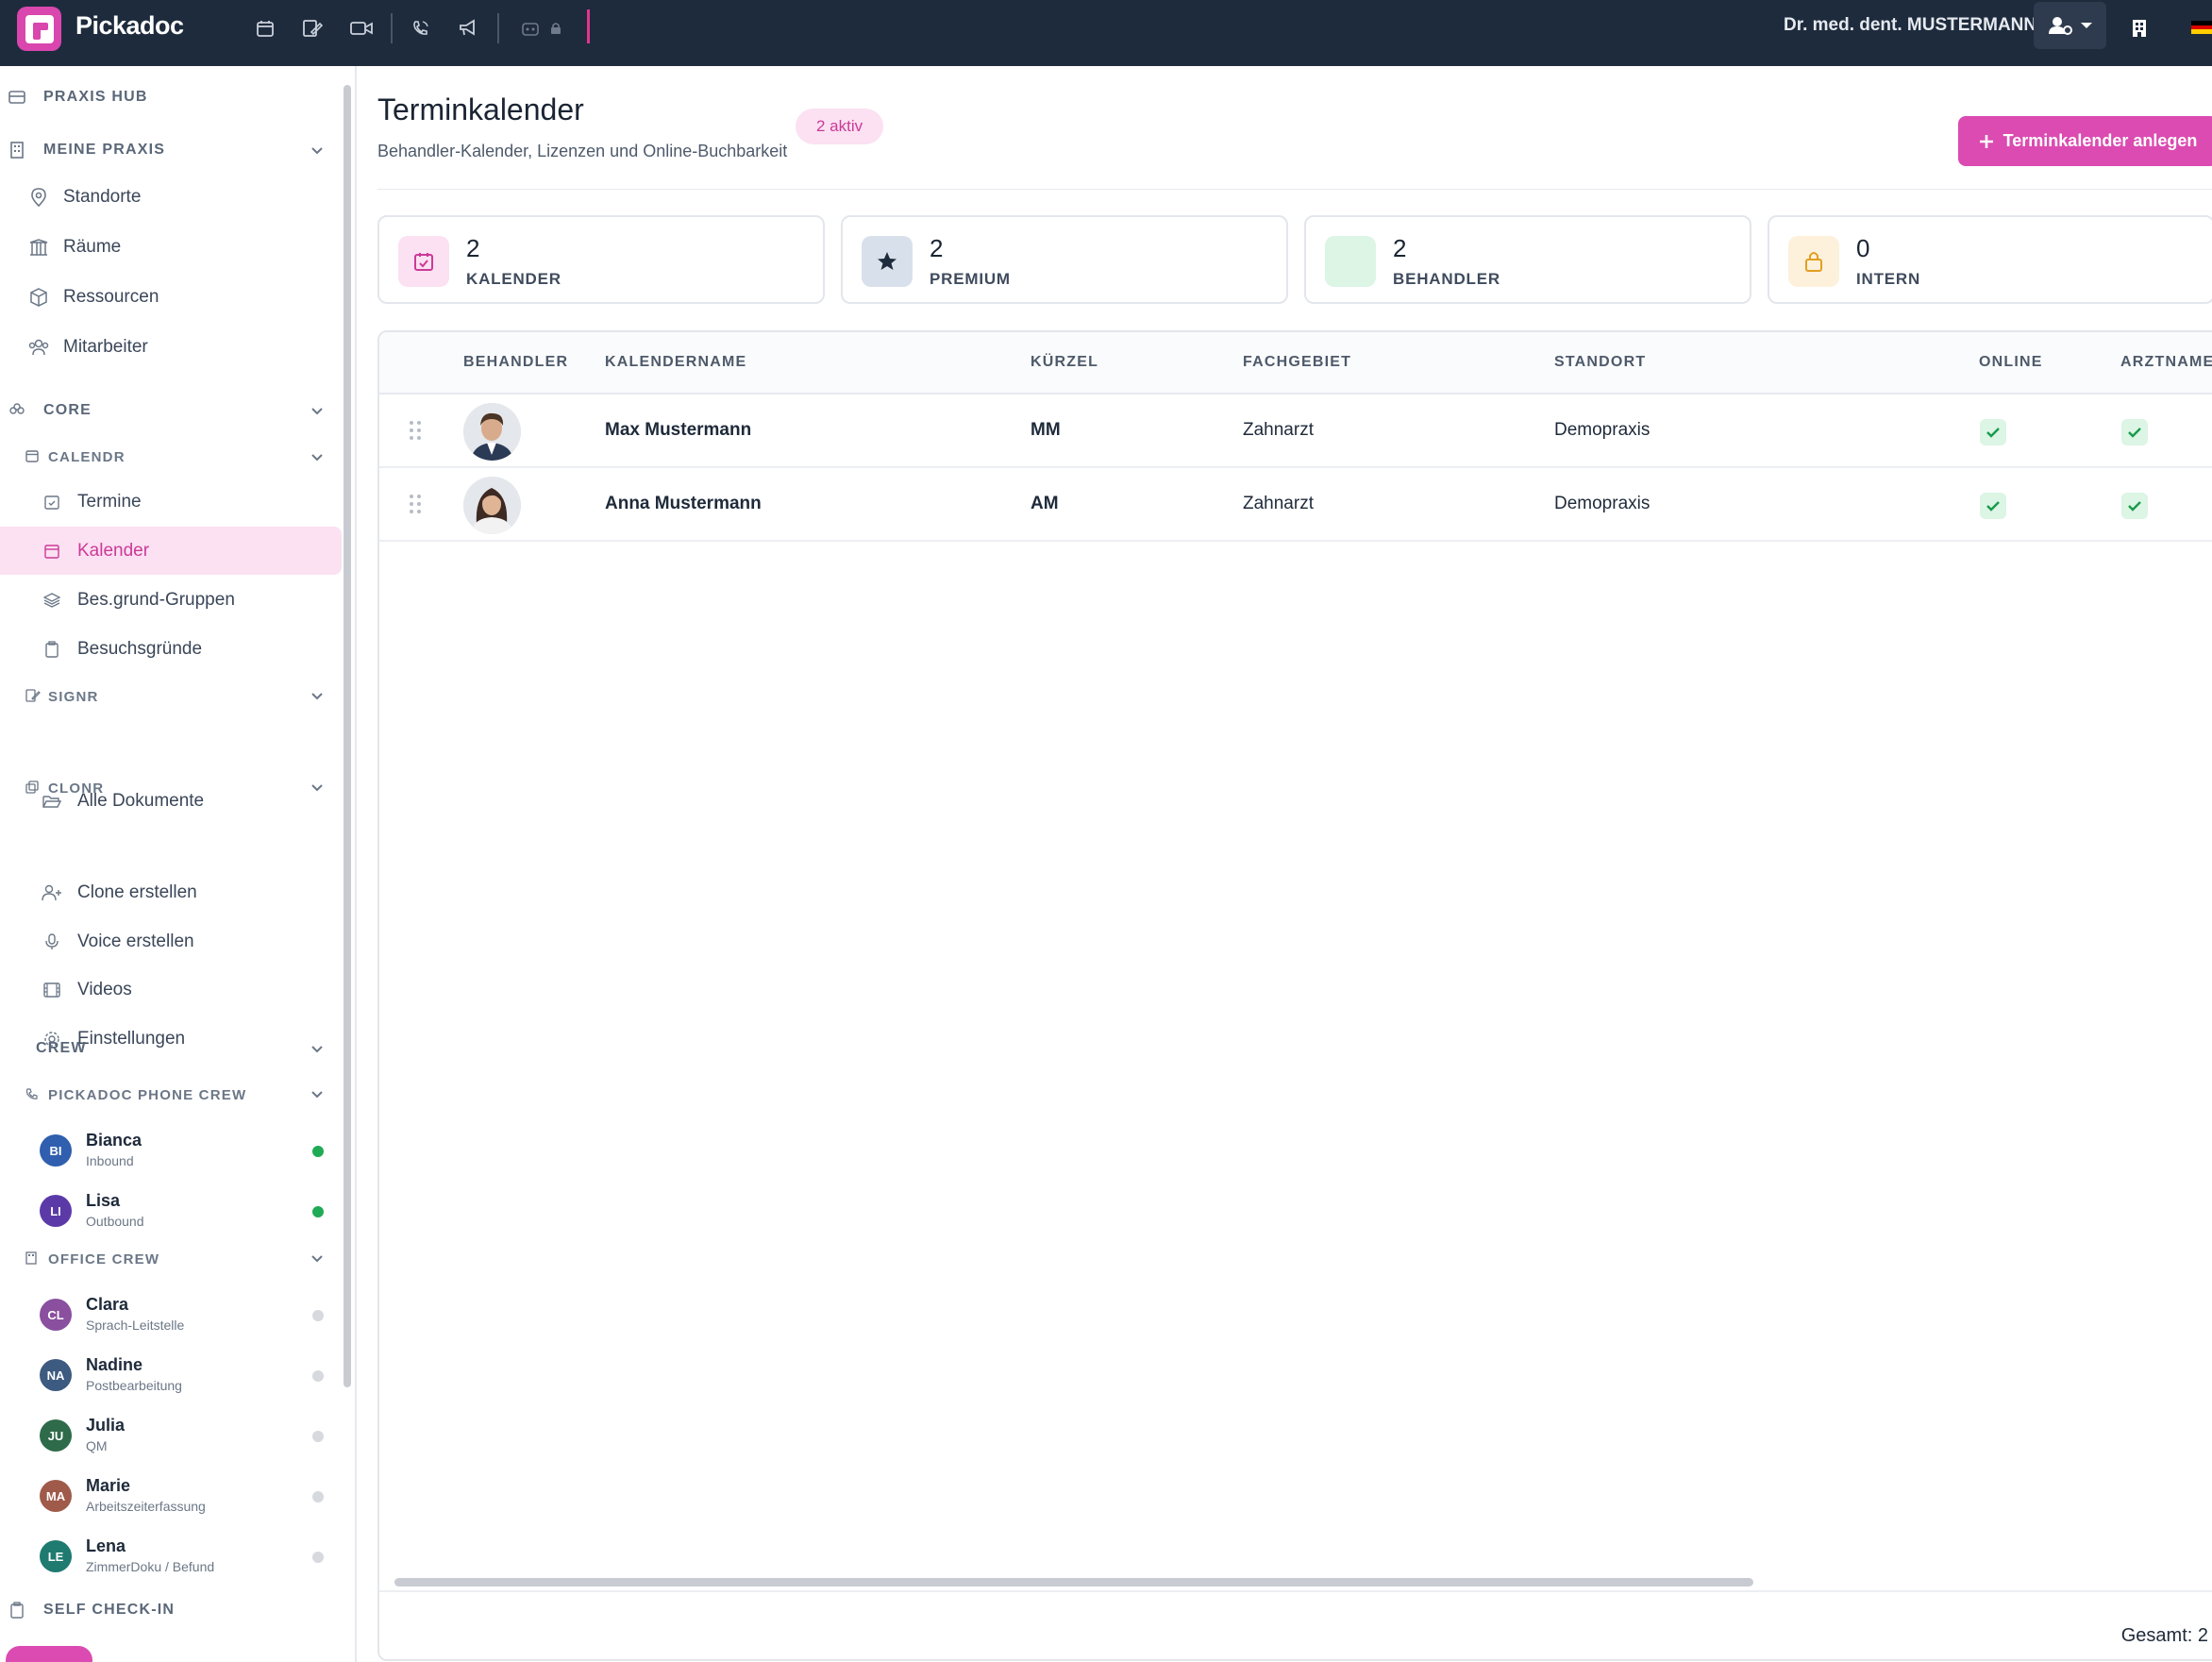 The width and height of the screenshot is (2212, 1662). What do you see at coordinates (92, 1259) in the screenshot?
I see `office-crew-section: OFFICE CREW` at bounding box center [92, 1259].